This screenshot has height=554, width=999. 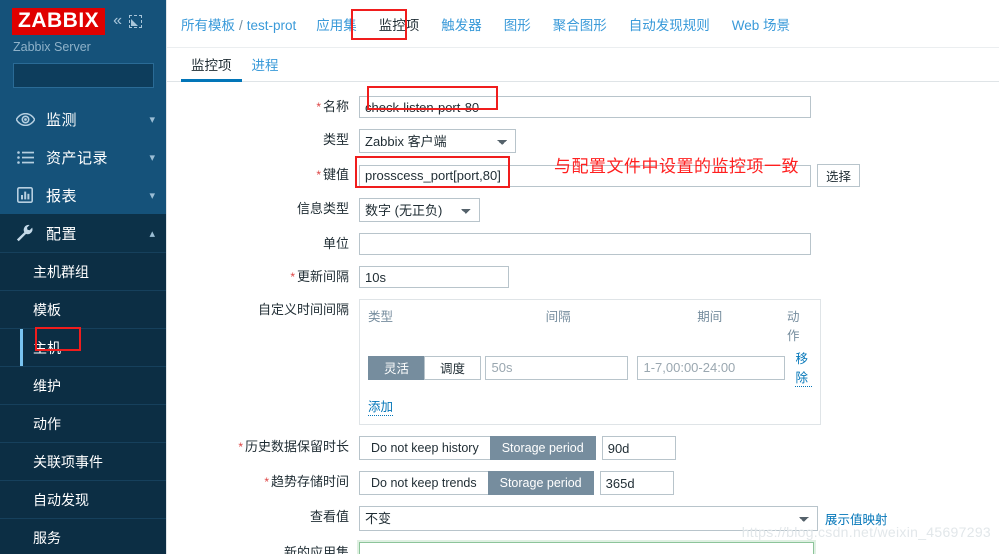 I want to click on form-row-type: 类型 Zabbix 客户端, so click(x=583, y=141).